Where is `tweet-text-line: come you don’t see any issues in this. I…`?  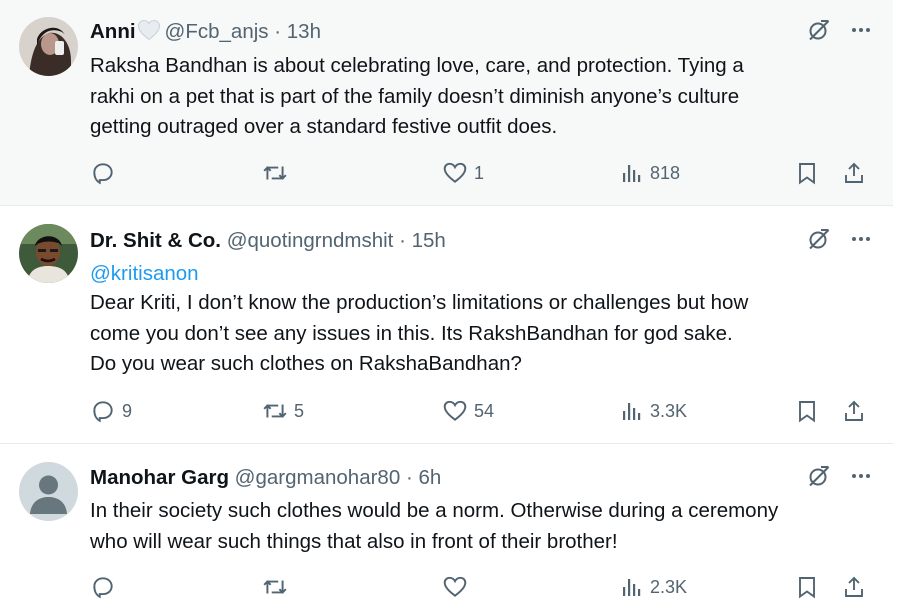
tweet-text-line: come you don’t see any issues in this. I… is located at coordinates (411, 333).